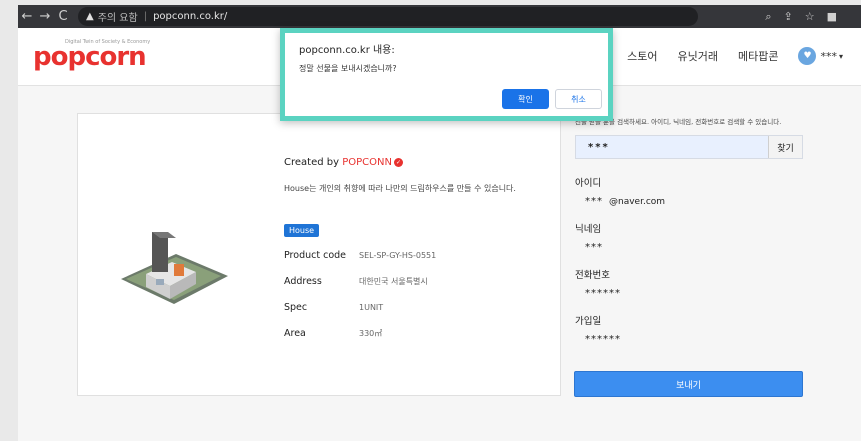 This screenshot has height=441, width=861. Describe the element at coordinates (398, 162) in the screenshot. I see `verified-icon: ✓` at that location.